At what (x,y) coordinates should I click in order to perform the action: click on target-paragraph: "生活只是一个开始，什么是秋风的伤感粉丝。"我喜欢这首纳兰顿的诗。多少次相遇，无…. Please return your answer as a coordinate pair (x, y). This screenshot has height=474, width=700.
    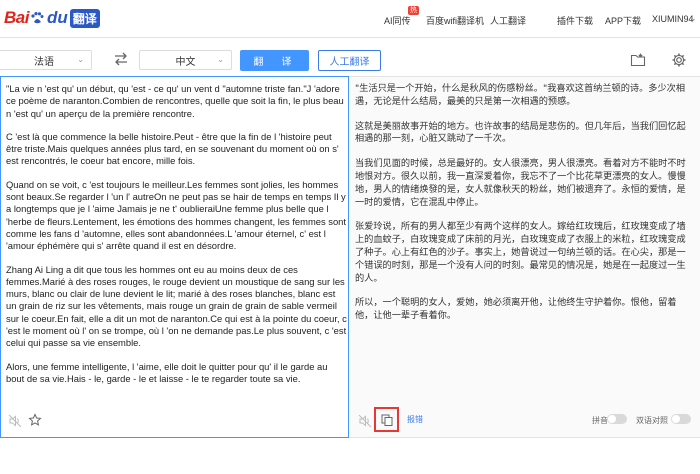
    Looking at the image, I should click on (520, 95).